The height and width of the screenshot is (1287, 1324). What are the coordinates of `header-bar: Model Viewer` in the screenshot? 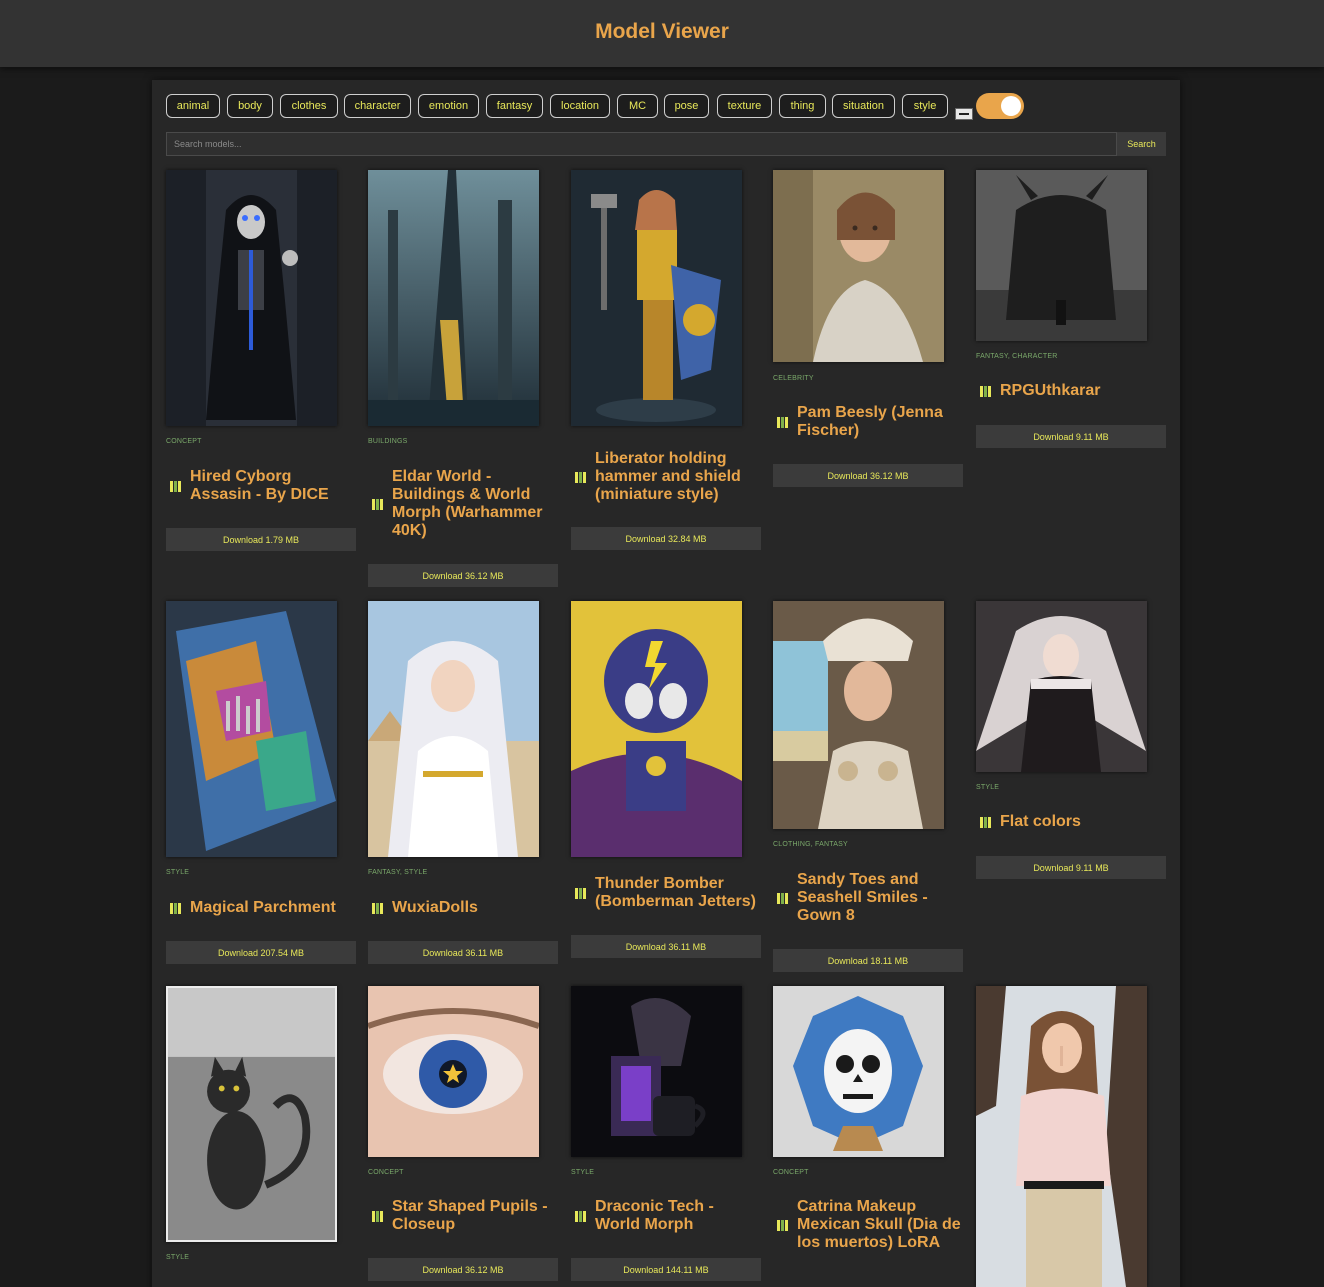 It's located at (662, 33).